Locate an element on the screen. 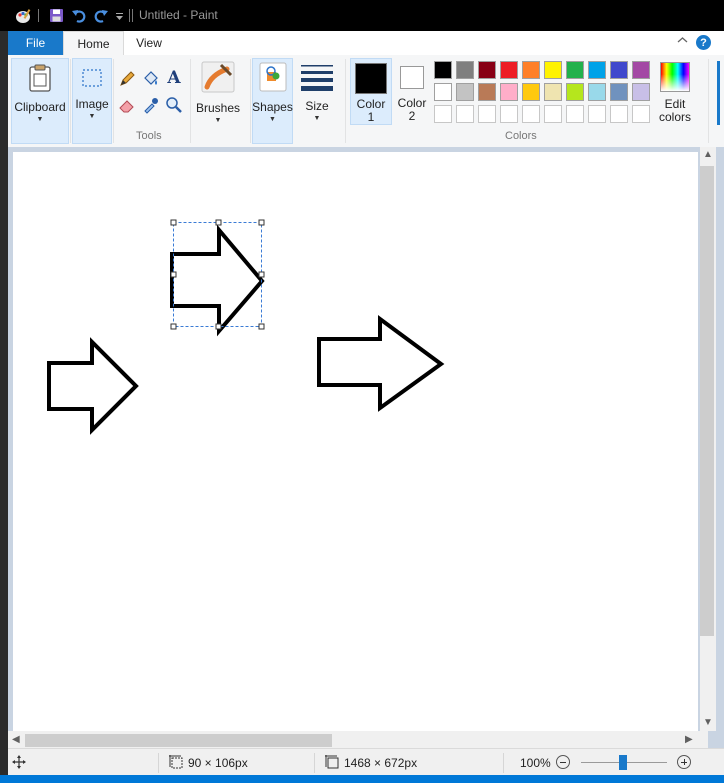  arrow-shape-left is located at coordinates (93, 386).